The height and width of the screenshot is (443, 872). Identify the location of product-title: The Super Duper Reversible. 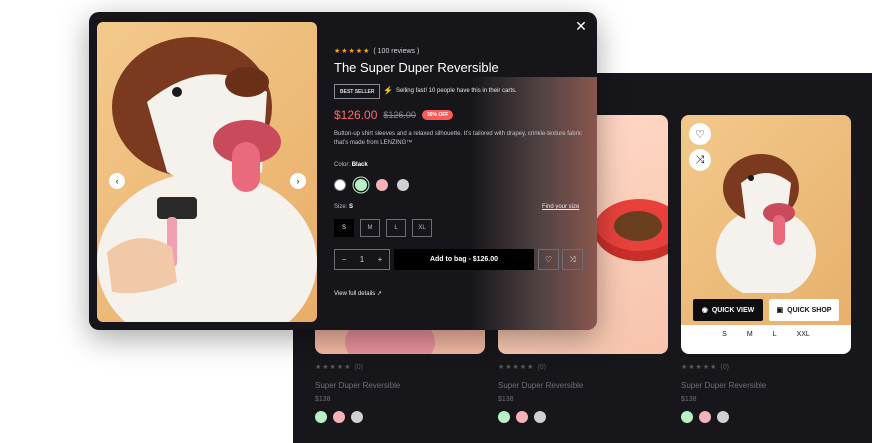
(416, 67).